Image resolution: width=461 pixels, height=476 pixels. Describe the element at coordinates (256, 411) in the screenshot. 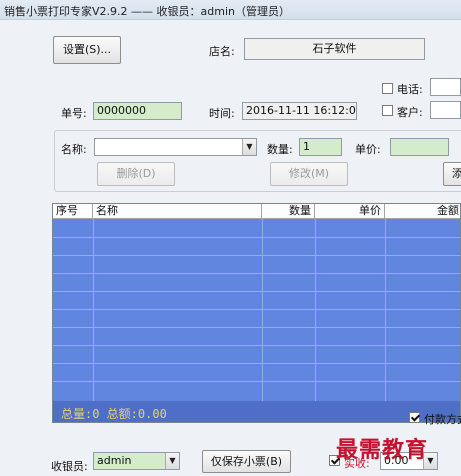

I see `totals-bar: 总量:0 总额:0.00` at that location.